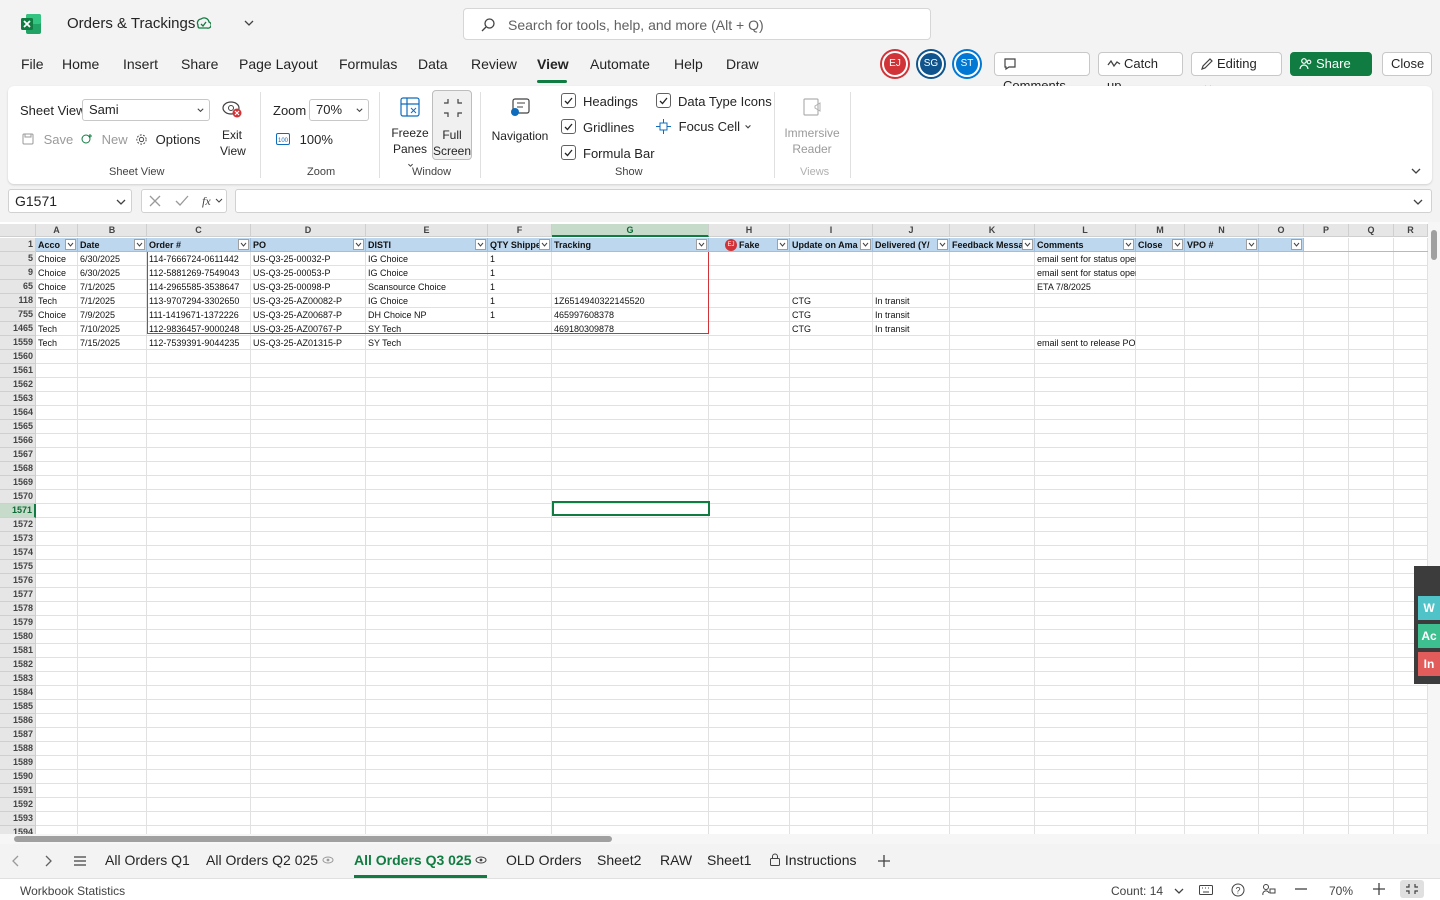 The image size is (1440, 900). I want to click on comments-button: Comments, so click(1042, 72).